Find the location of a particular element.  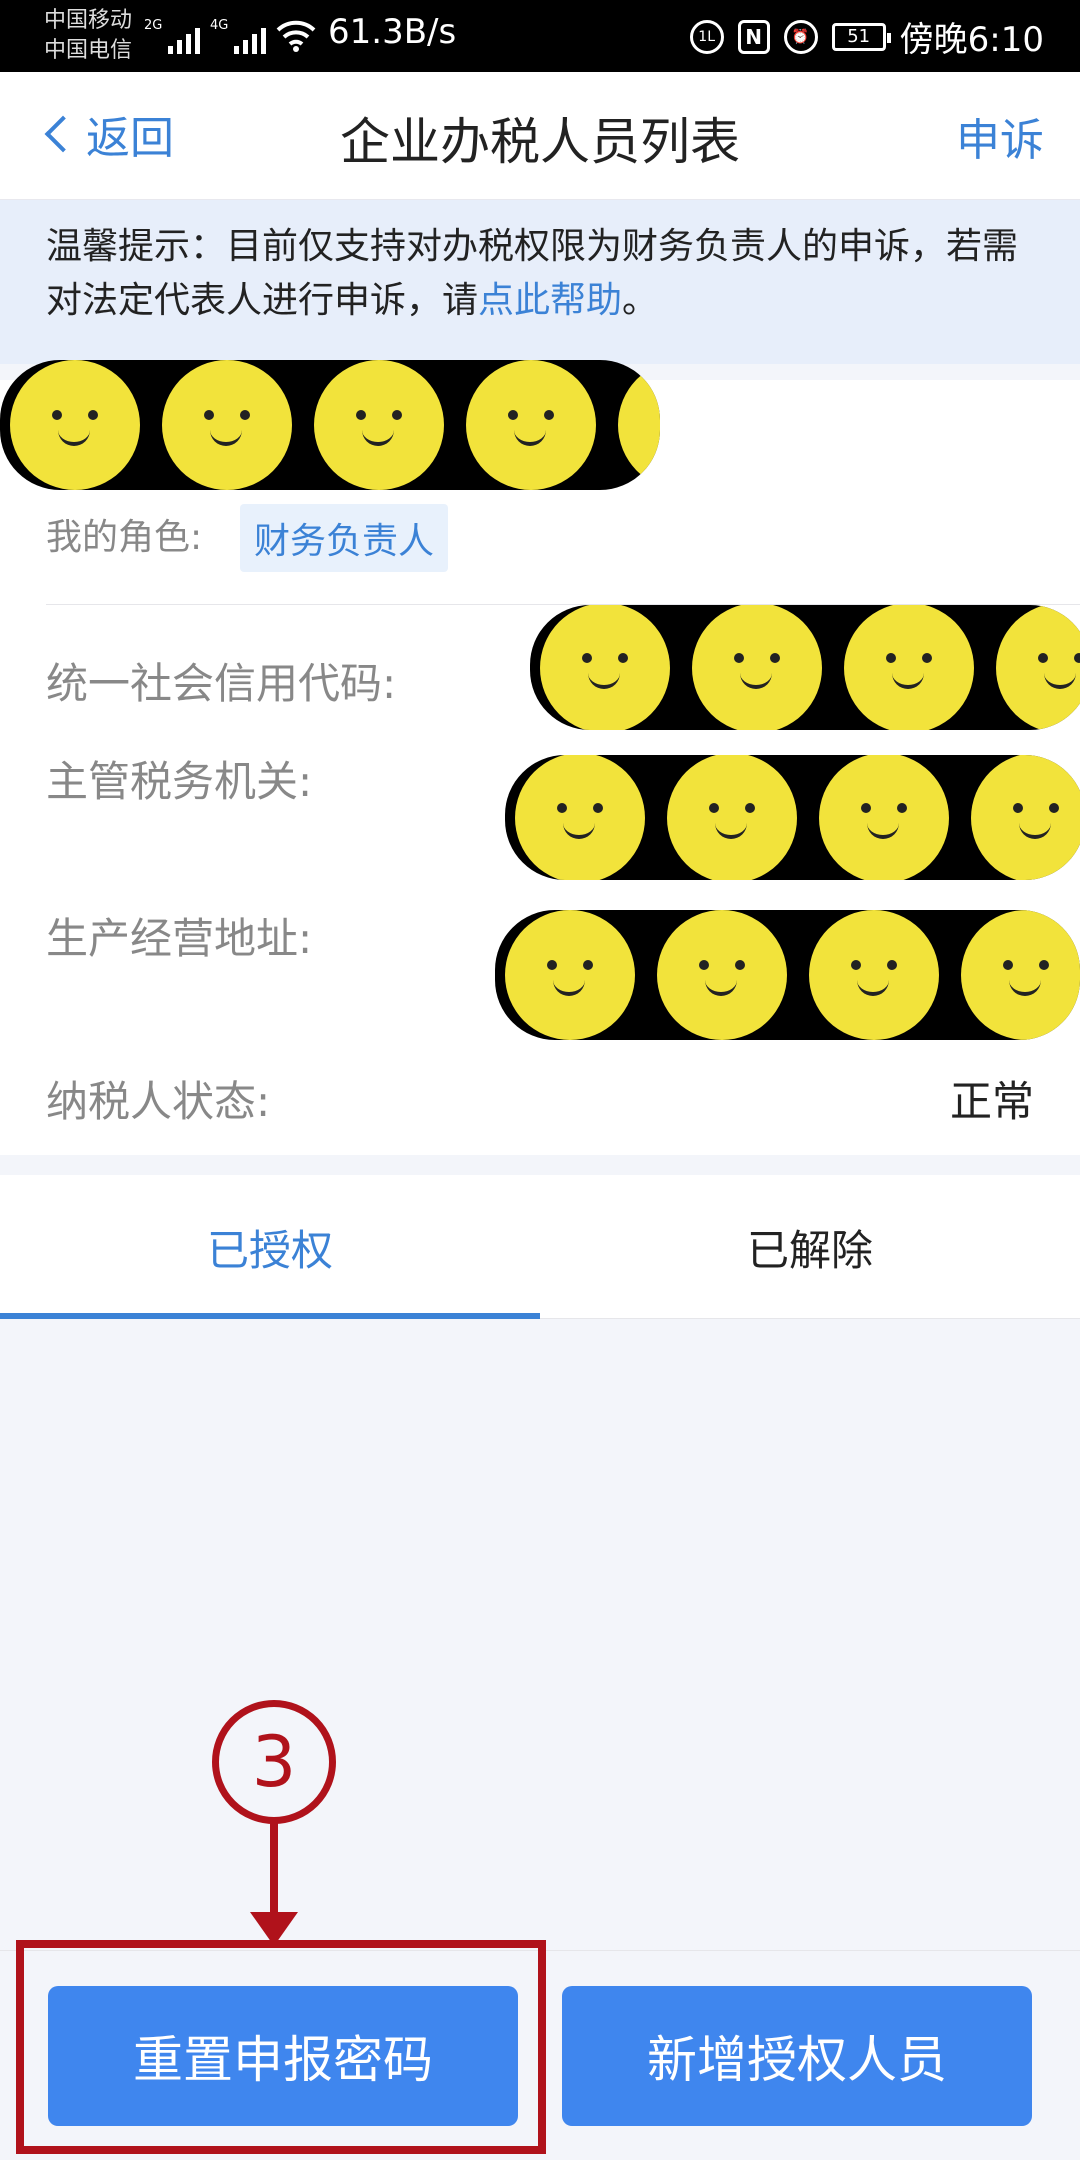

signal-icon: 2G is located at coordinates (172, 36).